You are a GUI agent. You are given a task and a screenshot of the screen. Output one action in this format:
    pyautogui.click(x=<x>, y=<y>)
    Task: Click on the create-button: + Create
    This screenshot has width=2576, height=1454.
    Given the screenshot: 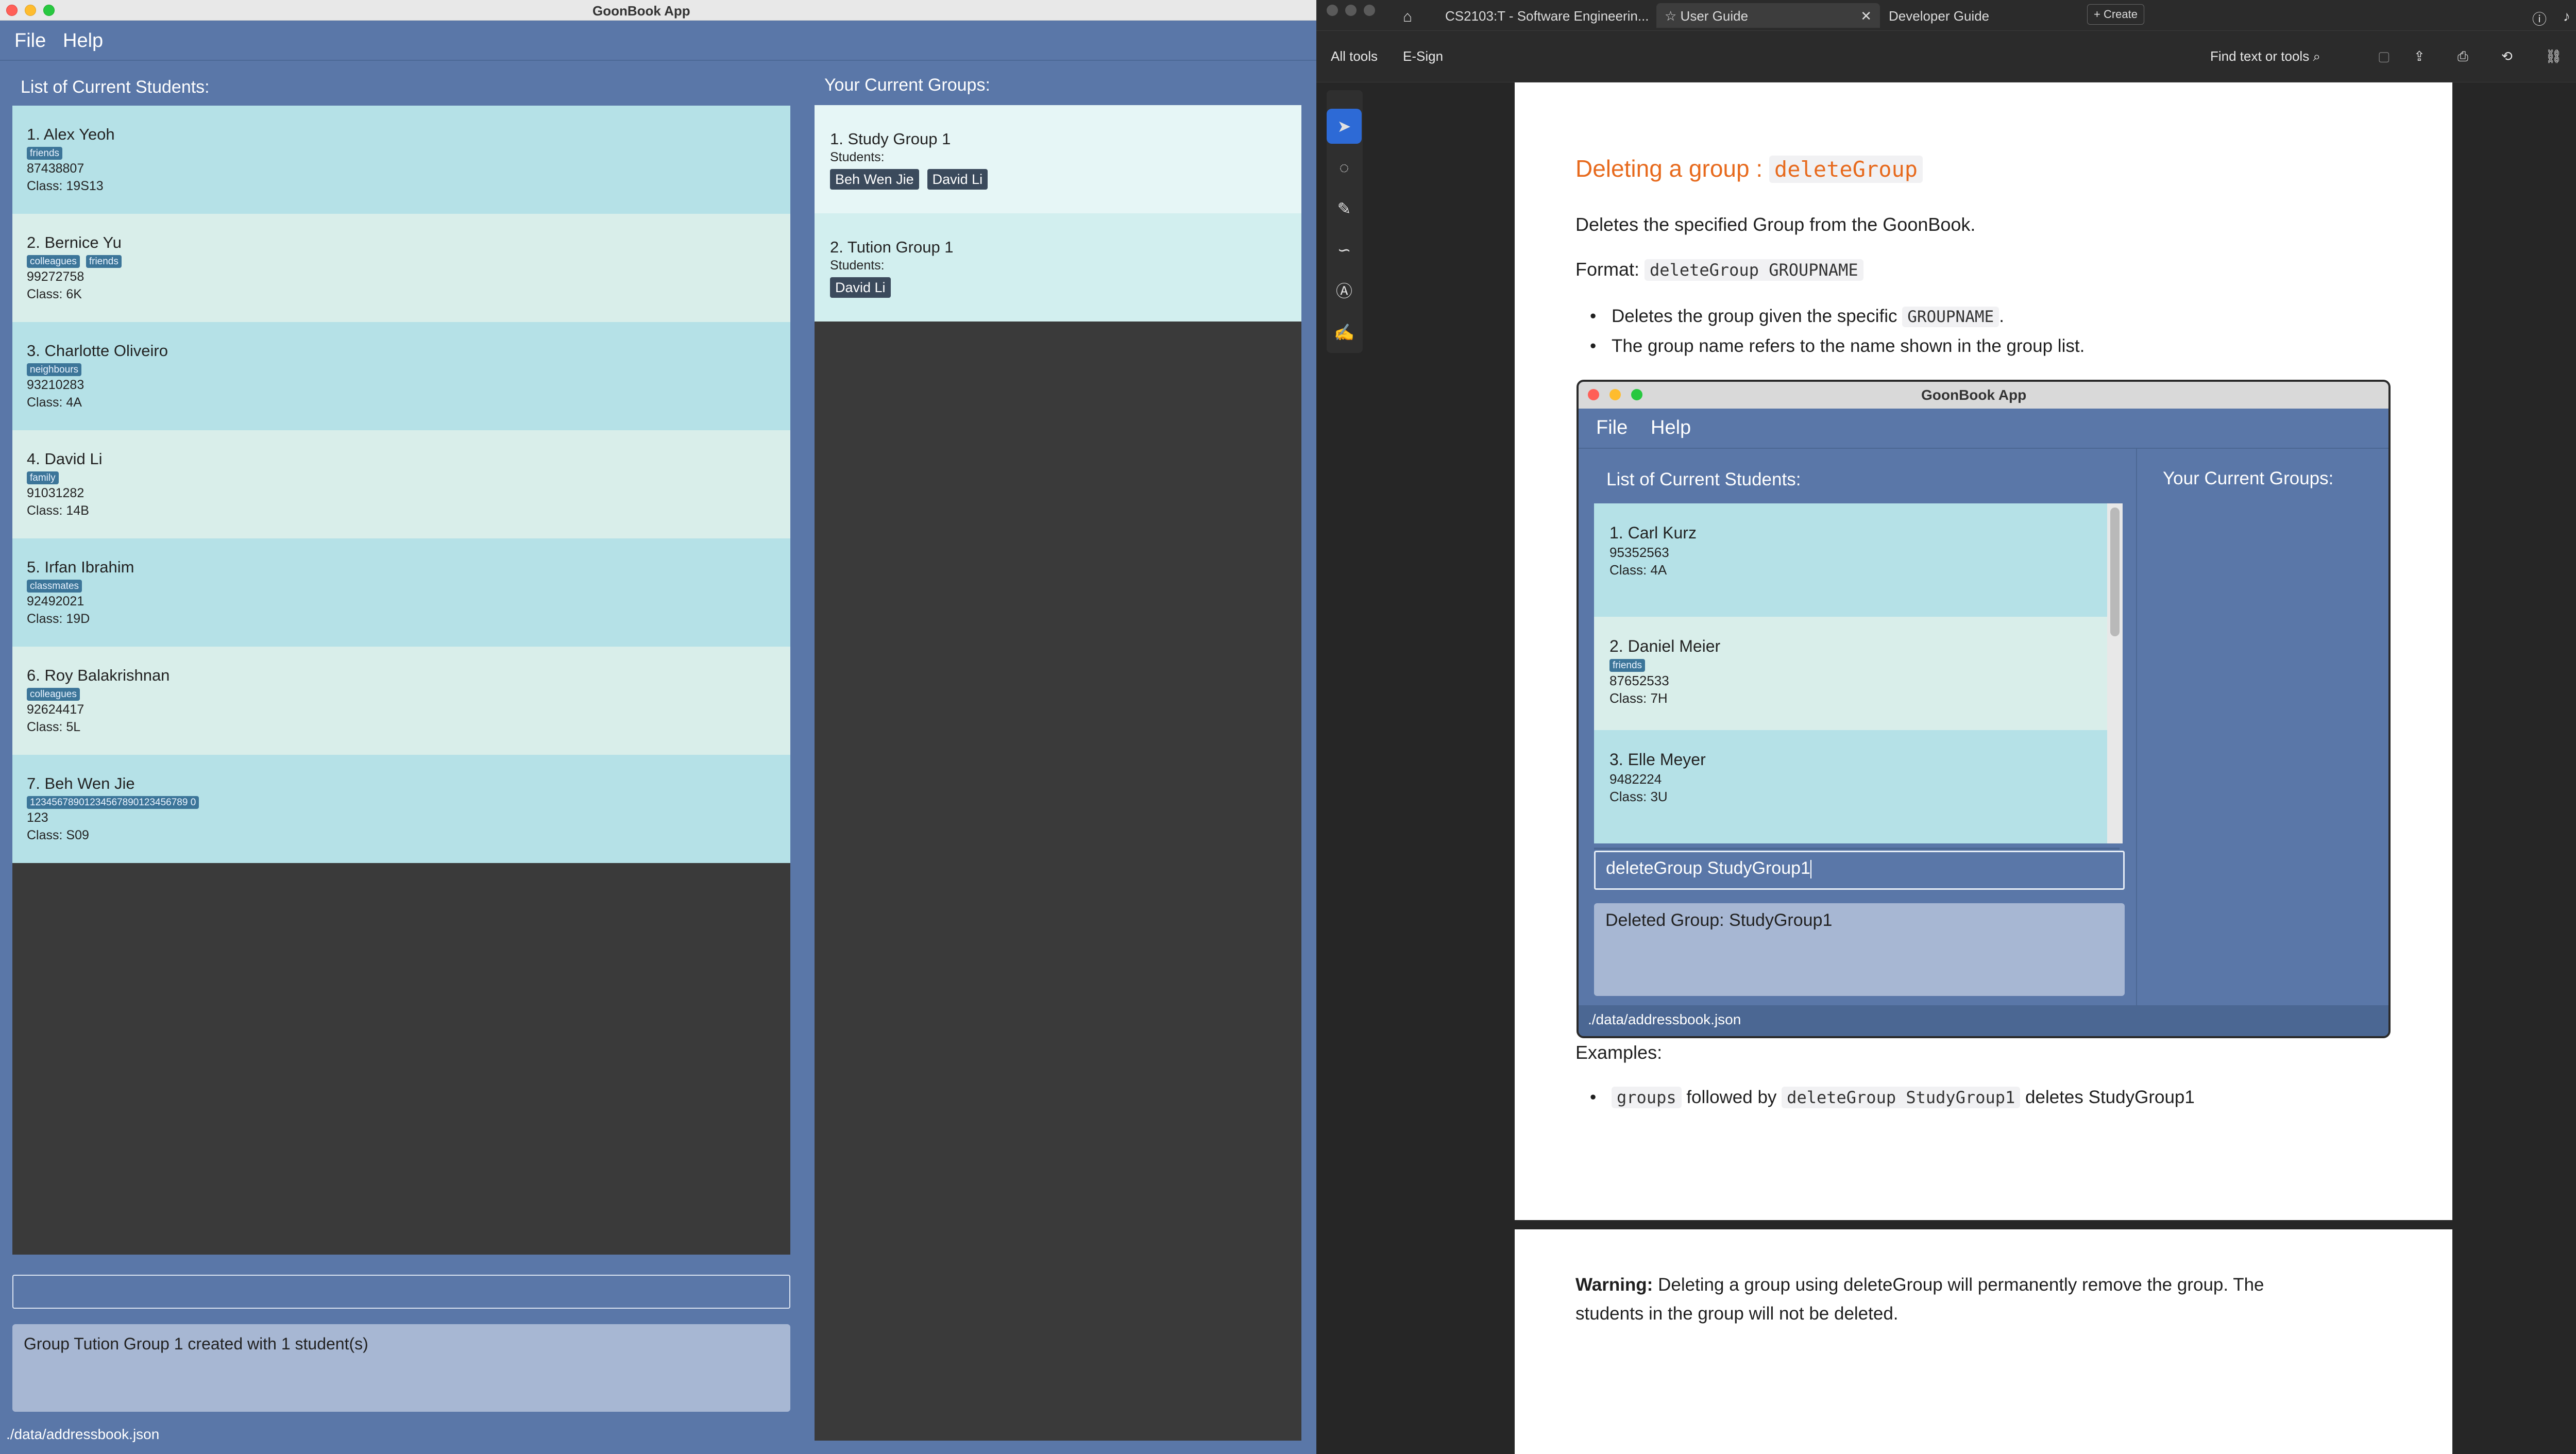 What is the action you would take?
    pyautogui.click(x=2116, y=14)
    